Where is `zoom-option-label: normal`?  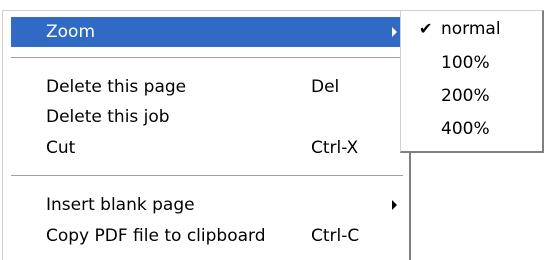
zoom-option-label: normal is located at coordinates (471, 29).